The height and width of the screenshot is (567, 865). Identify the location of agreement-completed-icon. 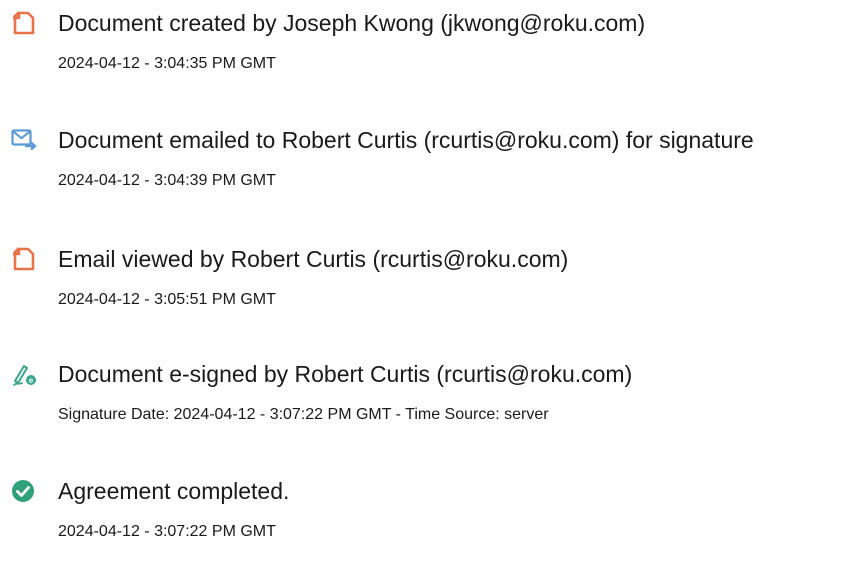
(24, 491).